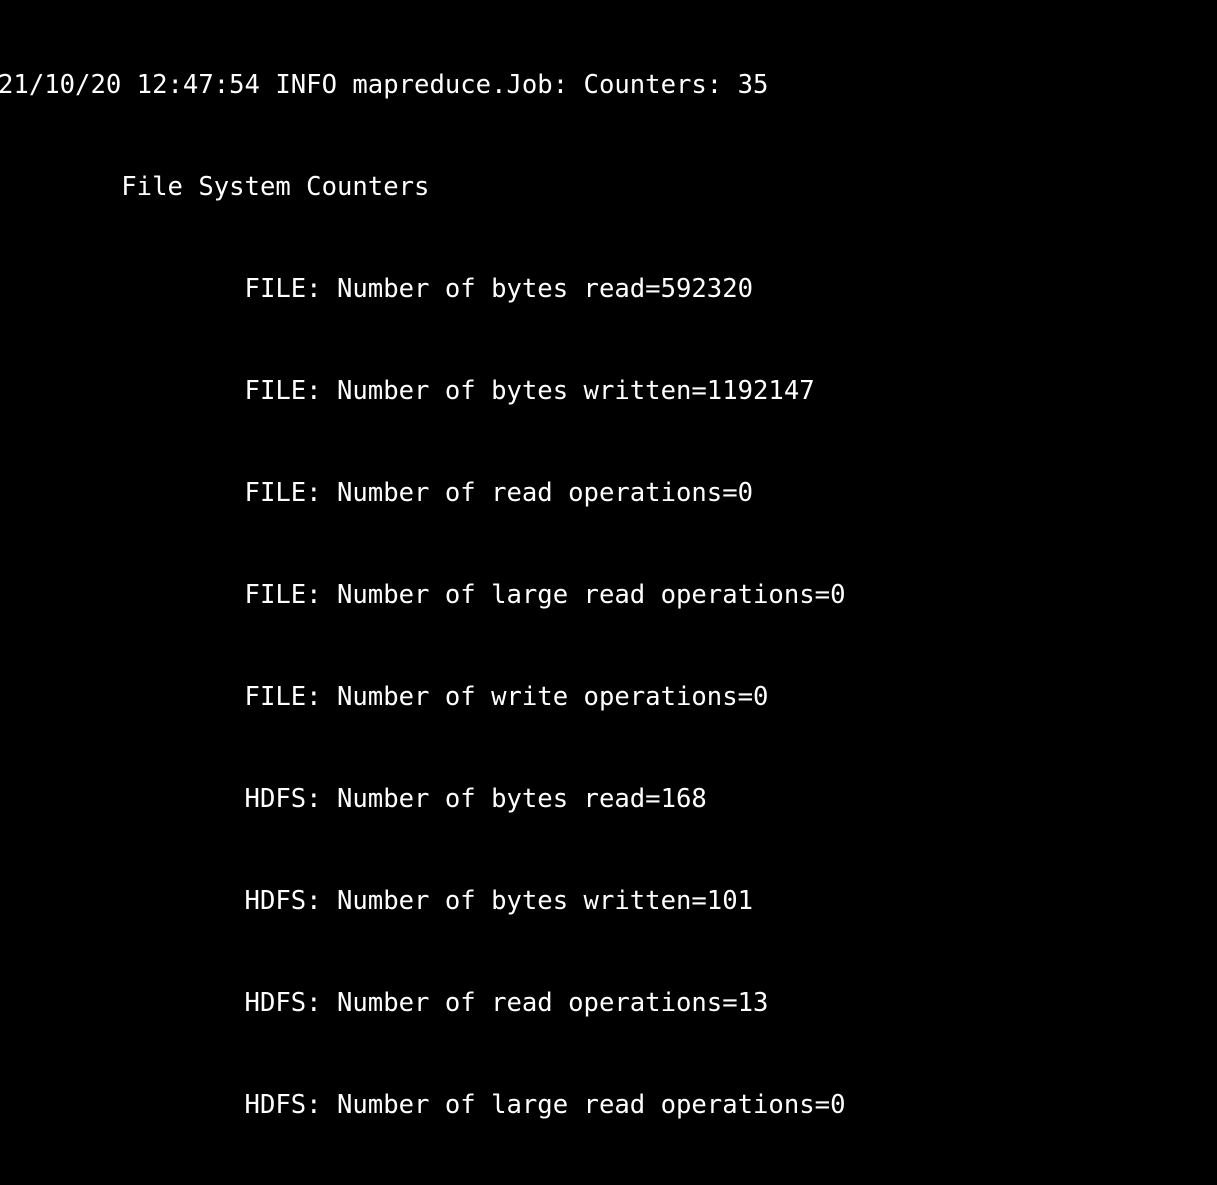 The height and width of the screenshot is (1185, 1217). Describe the element at coordinates (353, 799) in the screenshot. I see `counter-line: HDFS: Number of bytes read=168` at that location.